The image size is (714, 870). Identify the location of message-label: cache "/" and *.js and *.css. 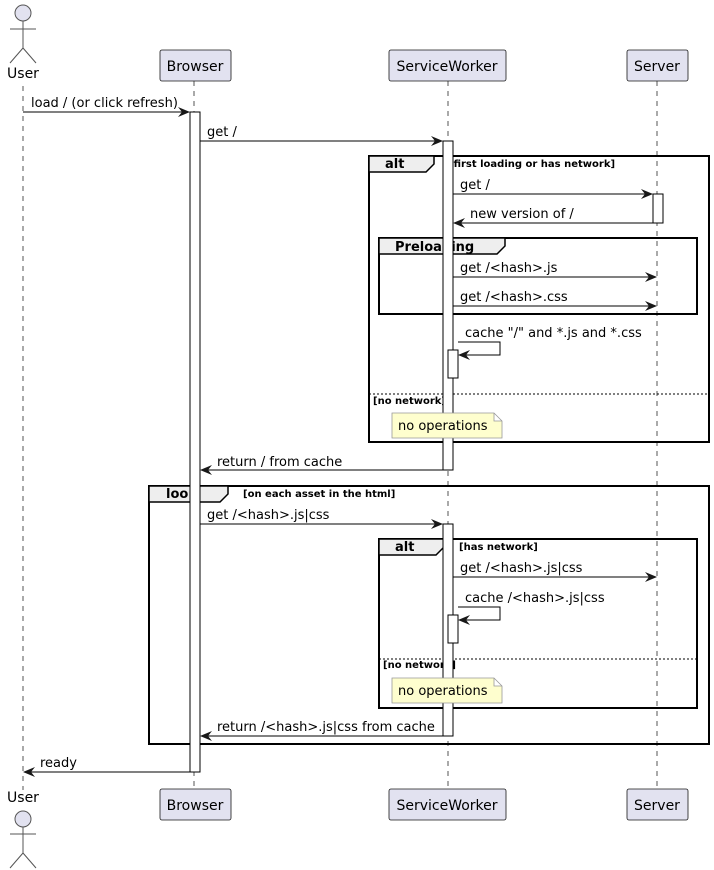
(553, 333).